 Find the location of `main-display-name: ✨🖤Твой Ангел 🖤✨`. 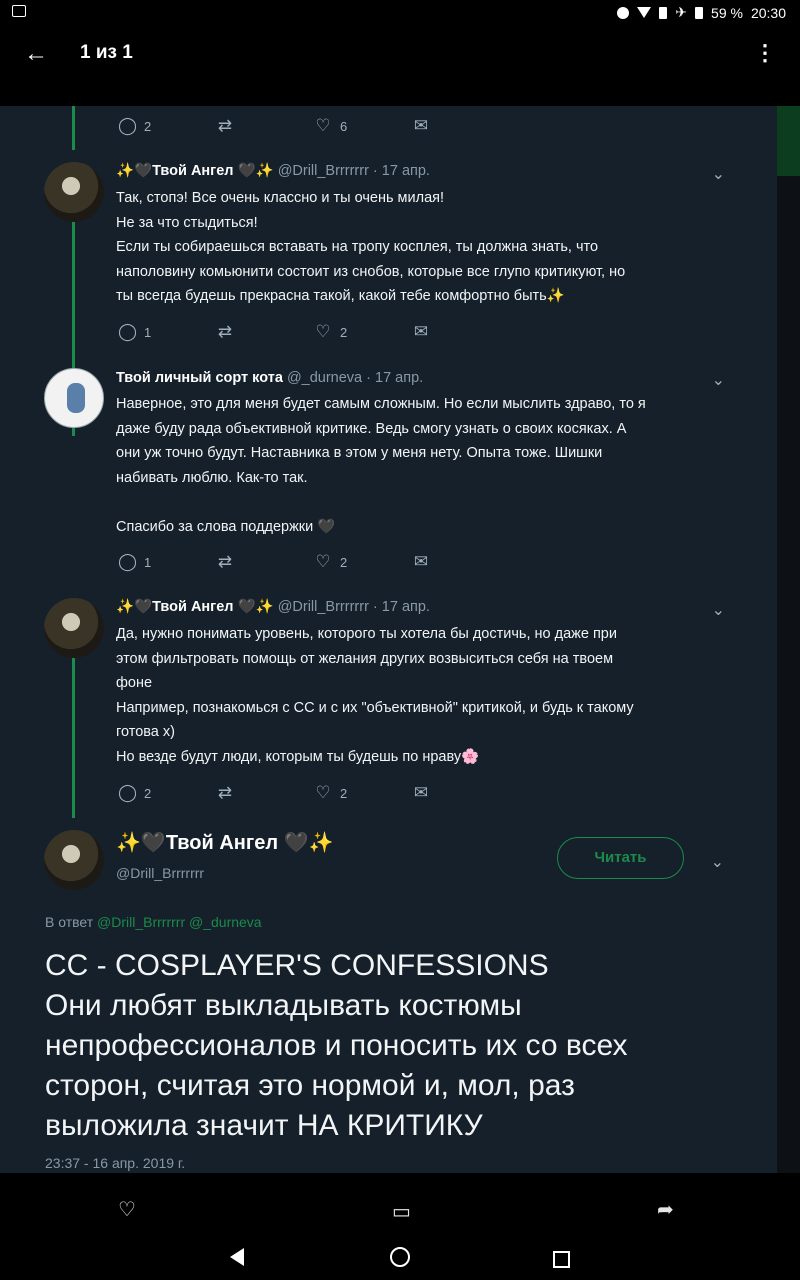

main-display-name: ✨🖤Твой Ангел 🖤✨ is located at coordinates (224, 842).